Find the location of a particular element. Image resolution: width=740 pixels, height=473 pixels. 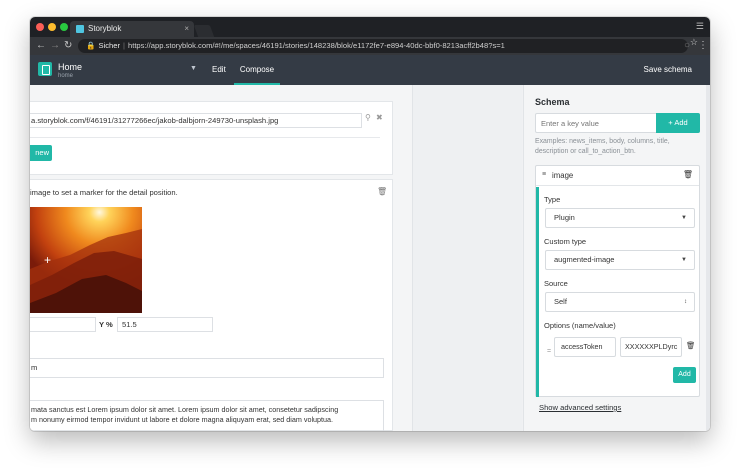

bookmark-star-icon: ☆ is located at coordinates (694, 42).